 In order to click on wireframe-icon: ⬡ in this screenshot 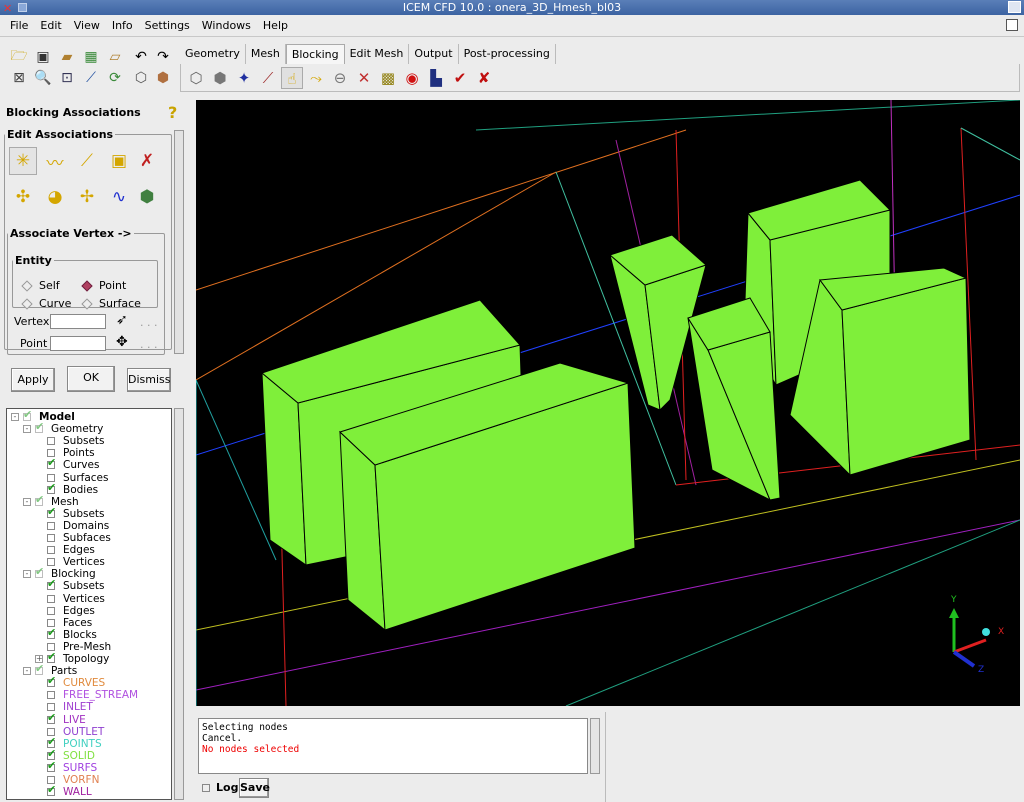, I will do `click(141, 78)`.